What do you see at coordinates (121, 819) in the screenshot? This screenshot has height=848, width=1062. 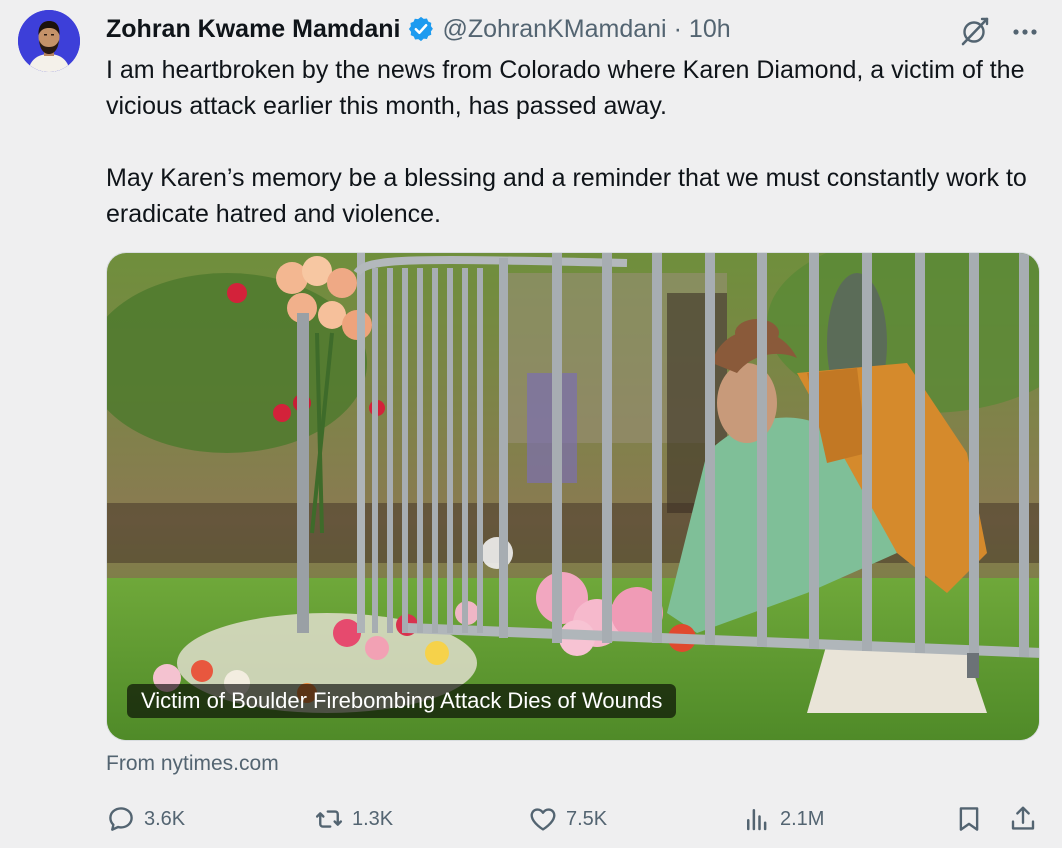 I see `reply-icon` at bounding box center [121, 819].